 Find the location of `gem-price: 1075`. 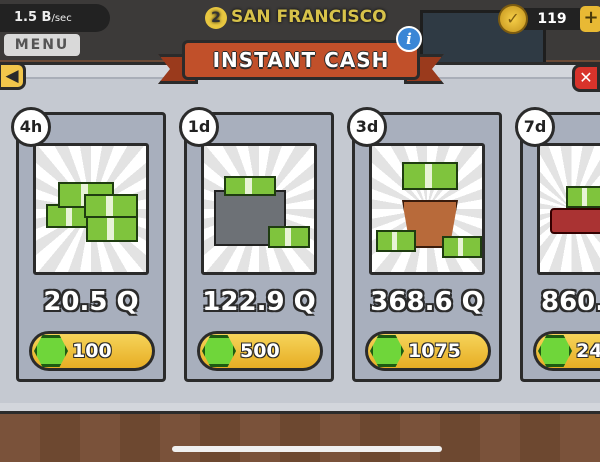

gem-price: 1075 is located at coordinates (434, 351).